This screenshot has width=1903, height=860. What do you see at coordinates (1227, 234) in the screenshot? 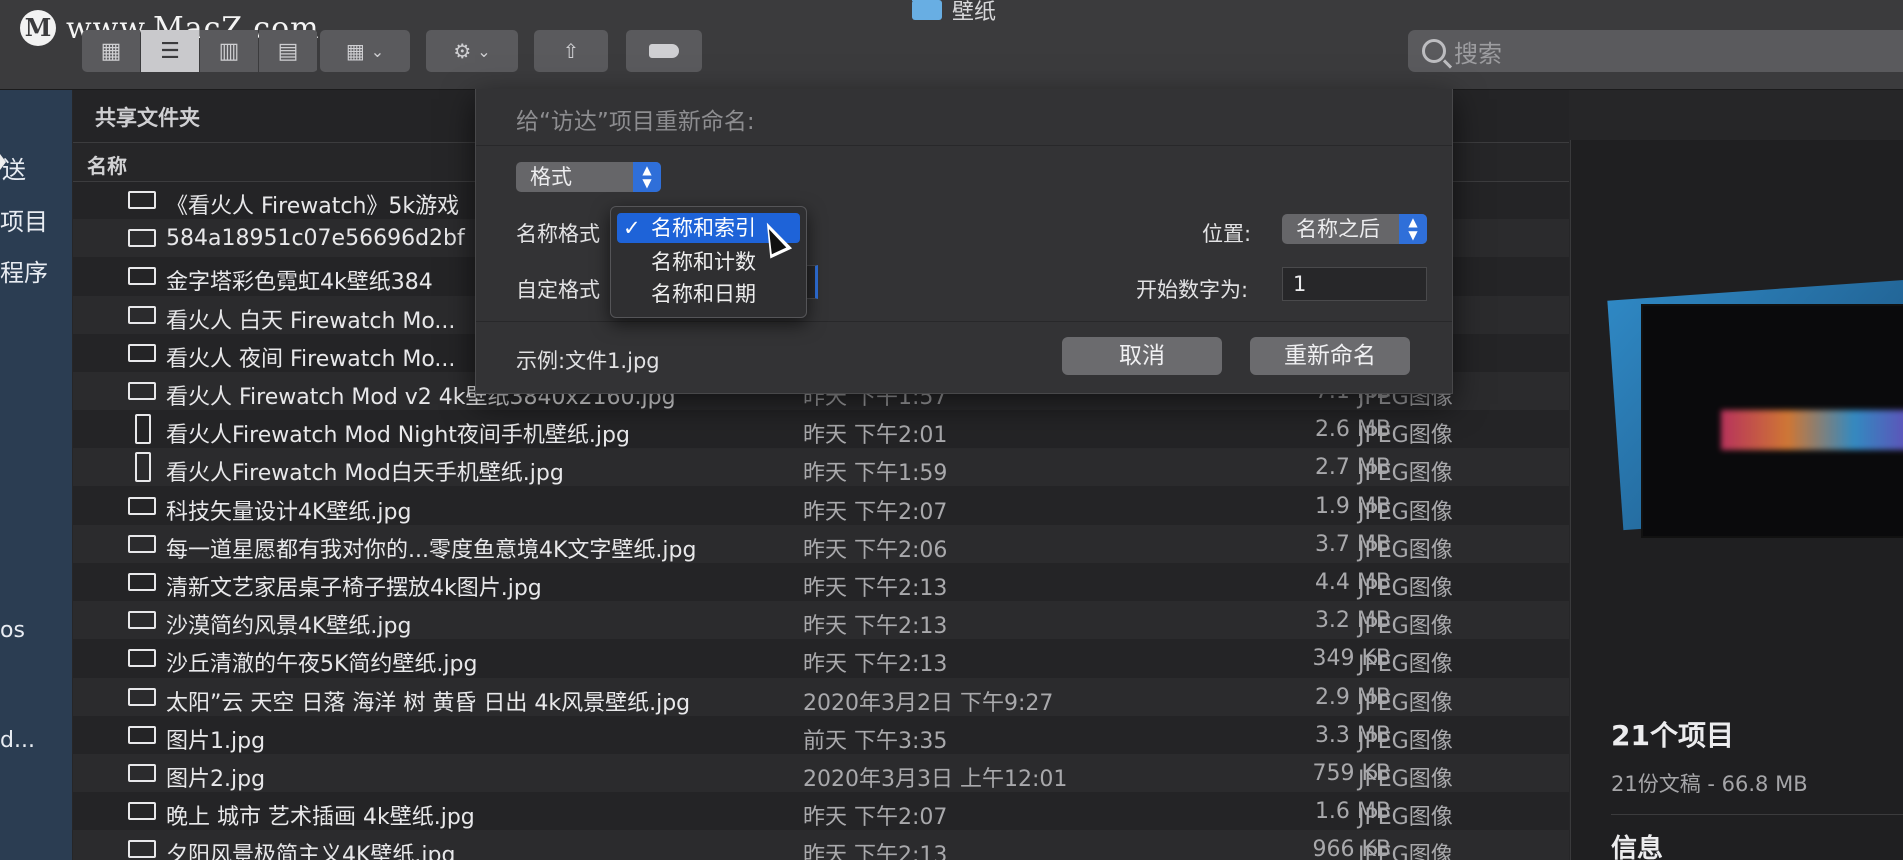
I see `position-label: 位置:` at bounding box center [1227, 234].